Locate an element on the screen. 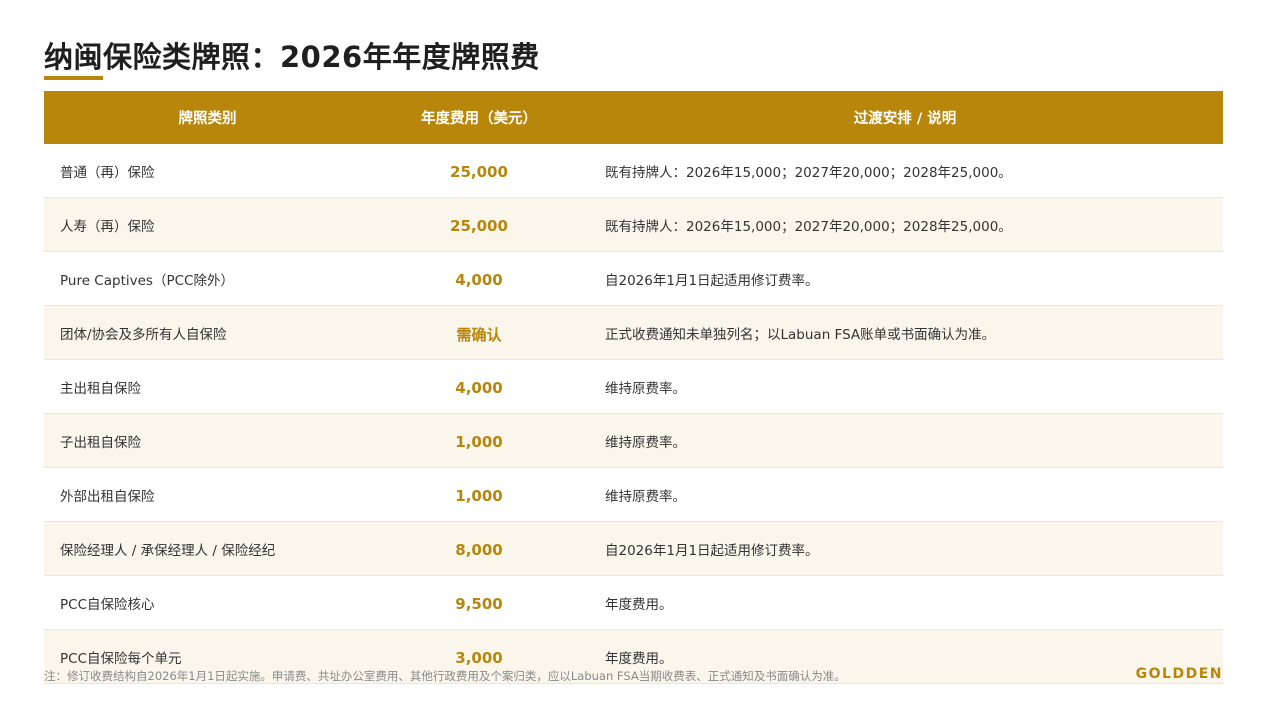 The width and height of the screenshot is (1267, 712). table-header-row: 牌照类别 年度费用（美元） 过渡安排 / 说明 is located at coordinates (633, 117).